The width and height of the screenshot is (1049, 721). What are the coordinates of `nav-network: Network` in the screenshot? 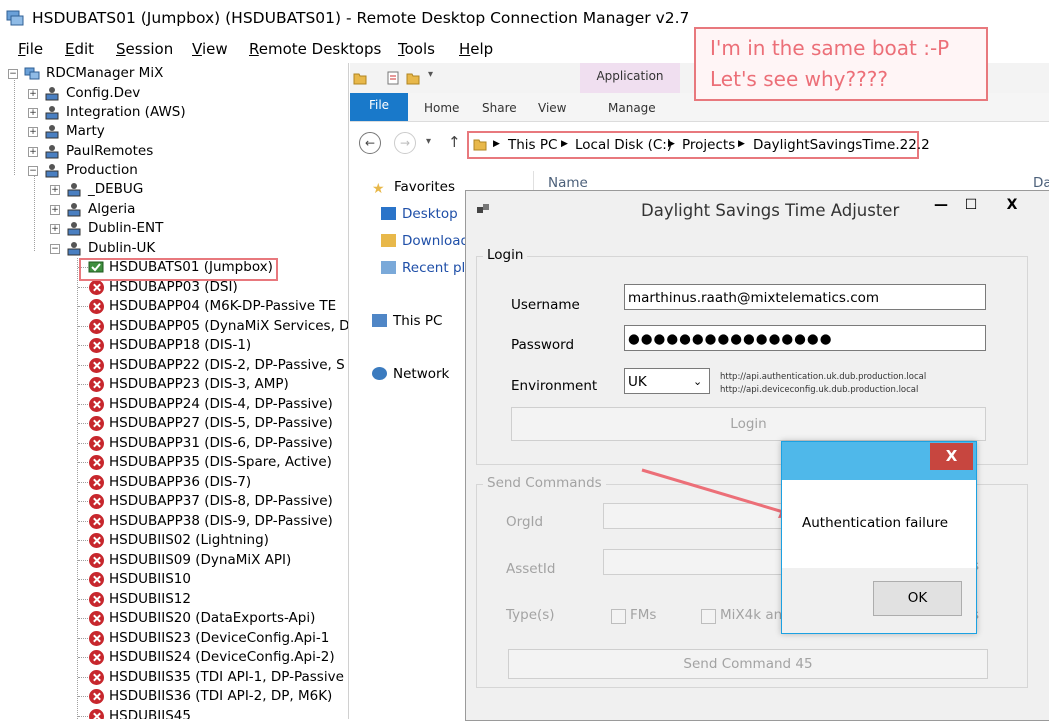 It's located at (410, 374).